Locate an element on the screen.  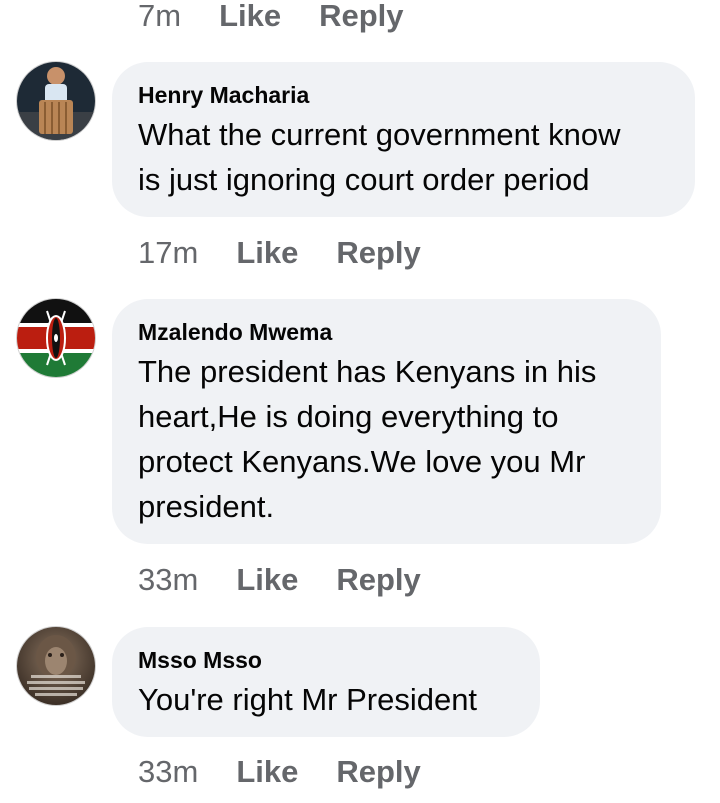
comment-author: Msso Msso is located at coordinates (326, 660).